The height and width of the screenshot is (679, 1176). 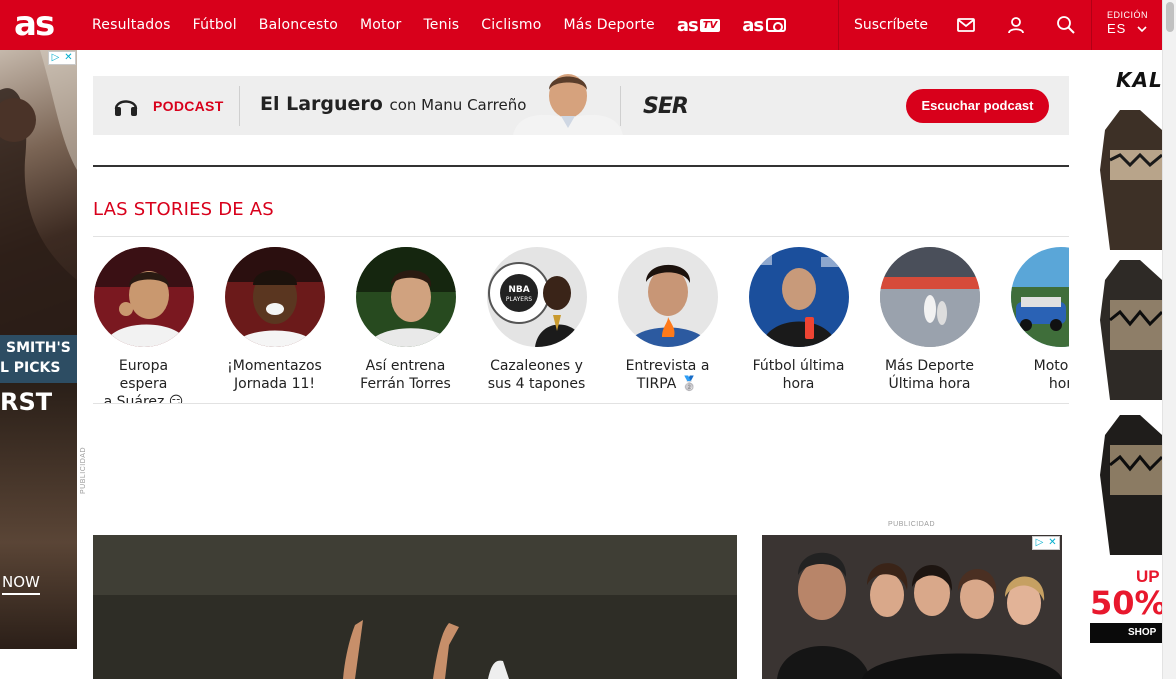 I want to click on left-skyscraper-ad: SMITH'S L PICKS RST NOW, so click(x=38, y=349).